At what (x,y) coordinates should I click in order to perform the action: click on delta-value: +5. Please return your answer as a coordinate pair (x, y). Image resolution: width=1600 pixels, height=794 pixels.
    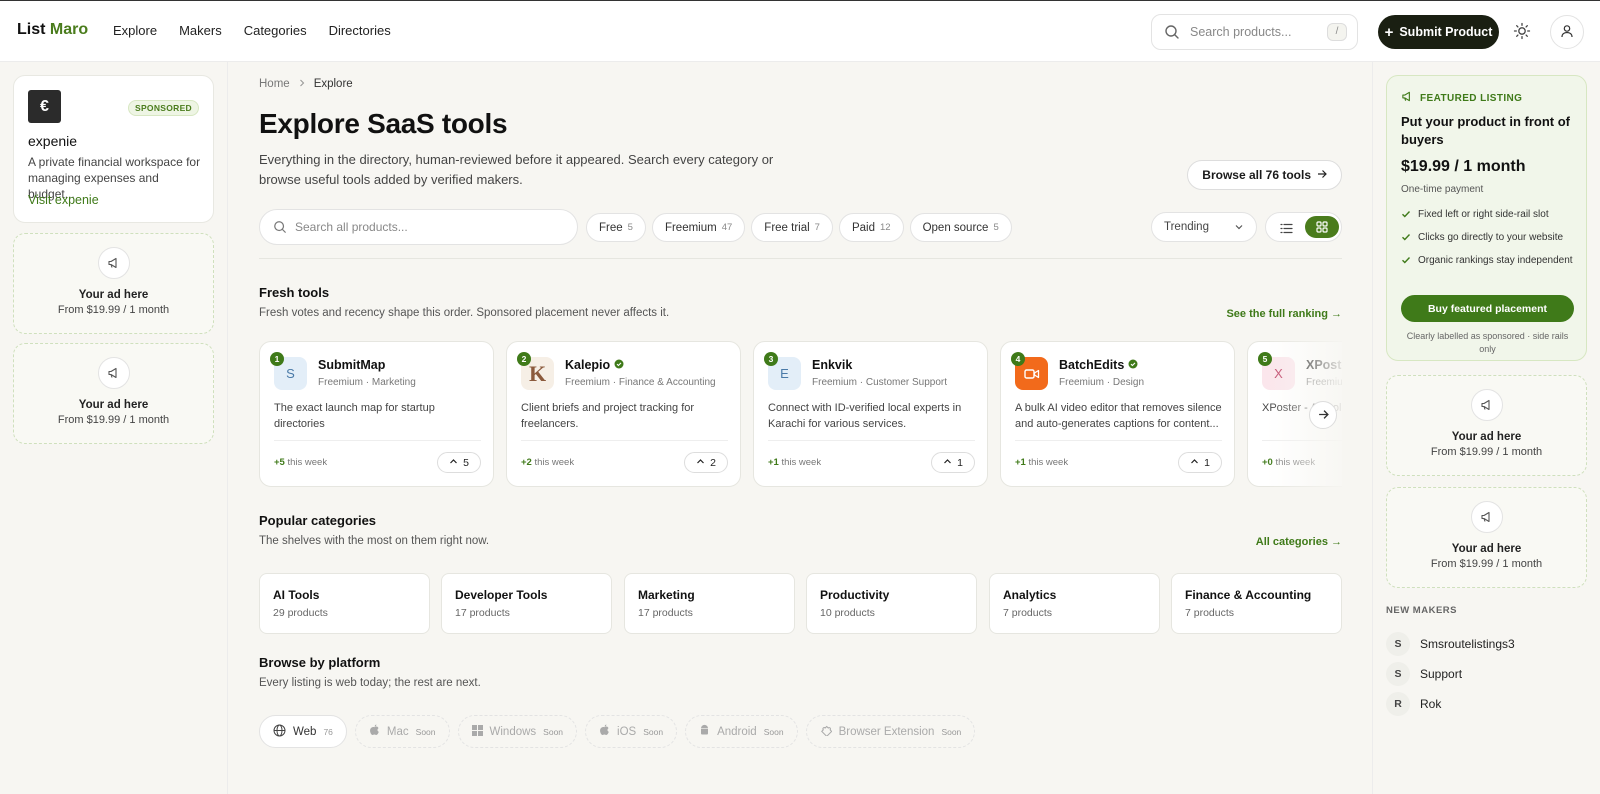
    Looking at the image, I should click on (279, 462).